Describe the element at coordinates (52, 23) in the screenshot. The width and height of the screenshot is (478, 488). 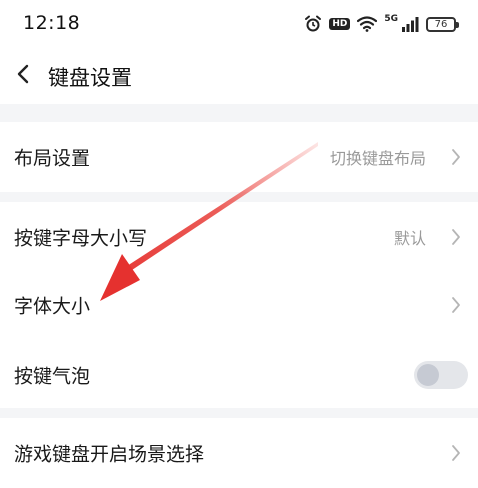
I see `status-time: 12:18` at that location.